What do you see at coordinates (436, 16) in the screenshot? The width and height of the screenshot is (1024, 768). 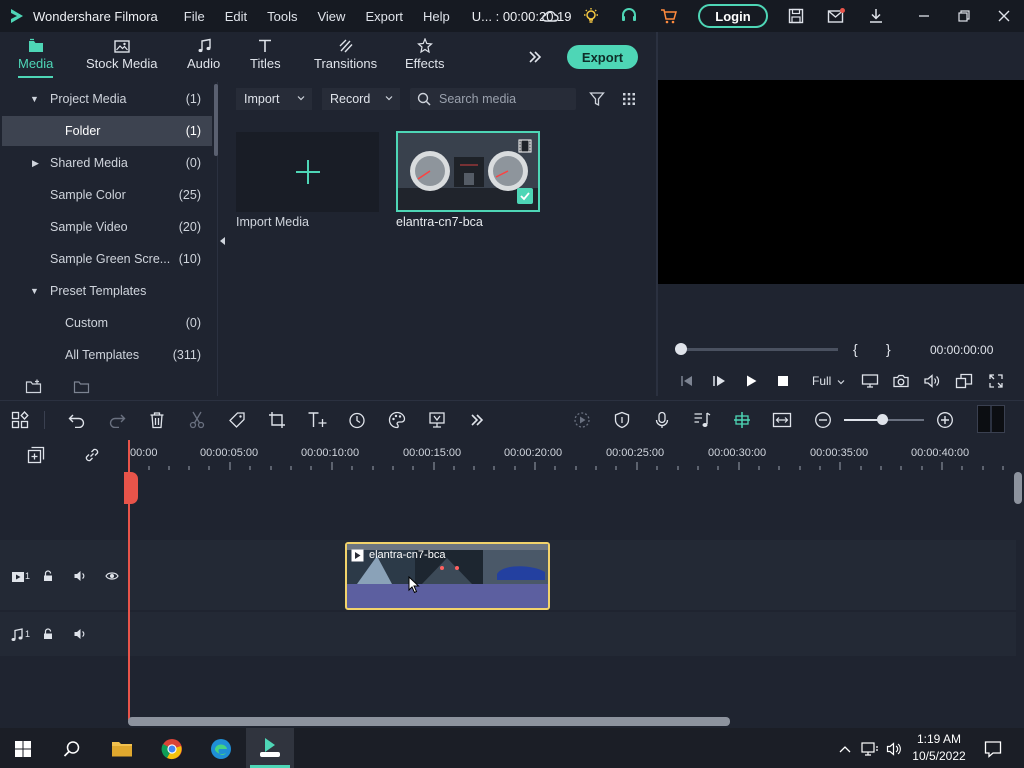 I see `menu-help: Help` at bounding box center [436, 16].